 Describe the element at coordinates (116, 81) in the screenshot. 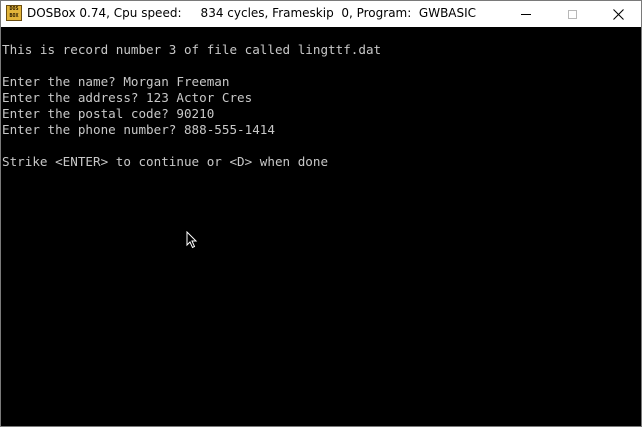

I see `name-prompt-line: Enter the name? Morgan Freeman` at that location.